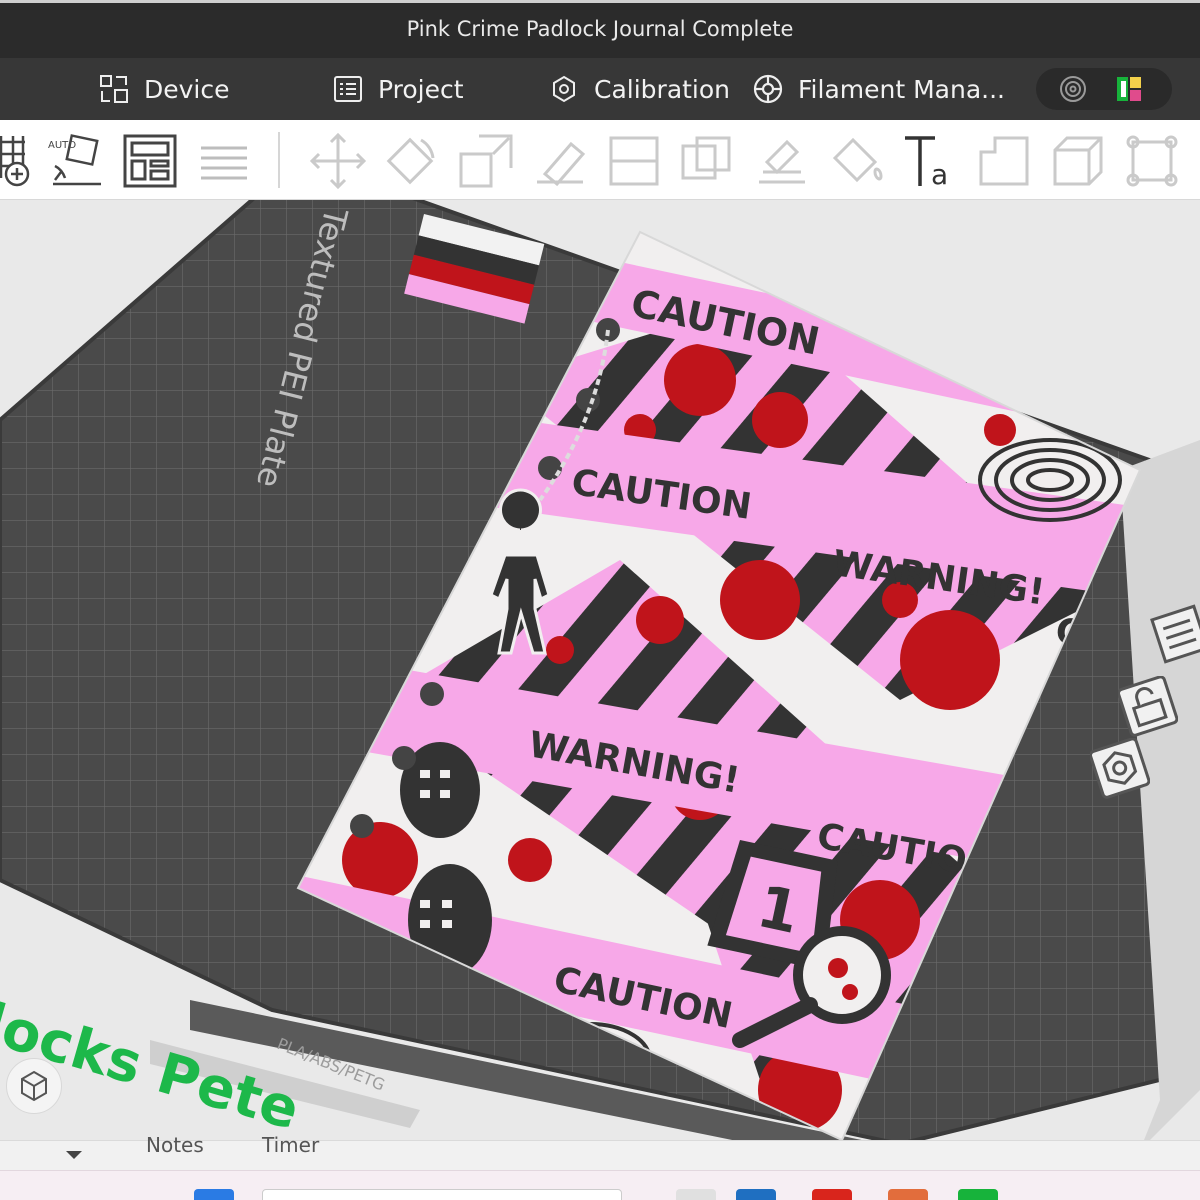 The image size is (1200, 1200). What do you see at coordinates (348, 89) in the screenshot?
I see `project-icon` at bounding box center [348, 89].